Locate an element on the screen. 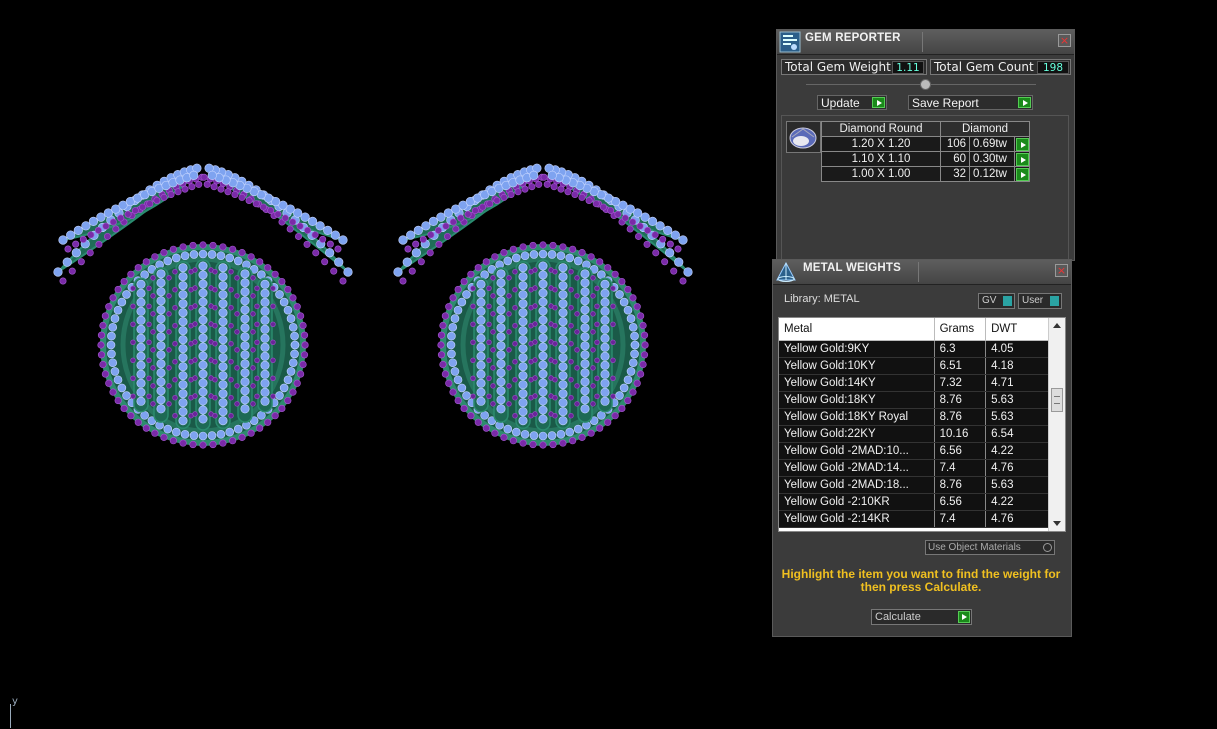 This screenshot has width=1217, height=729. use-object-materials-label: Use Object Materials is located at coordinates (974, 547).